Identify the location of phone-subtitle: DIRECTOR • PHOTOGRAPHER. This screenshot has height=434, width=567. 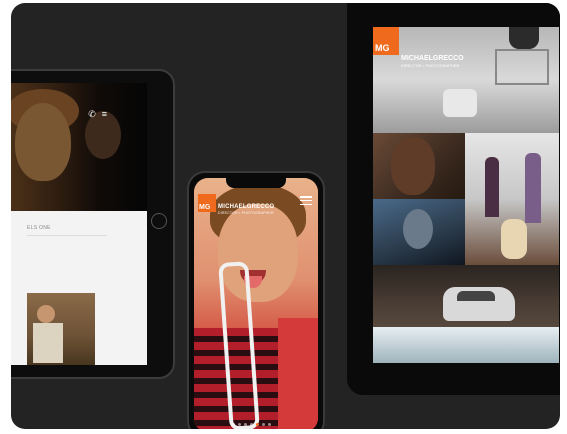
(246, 213).